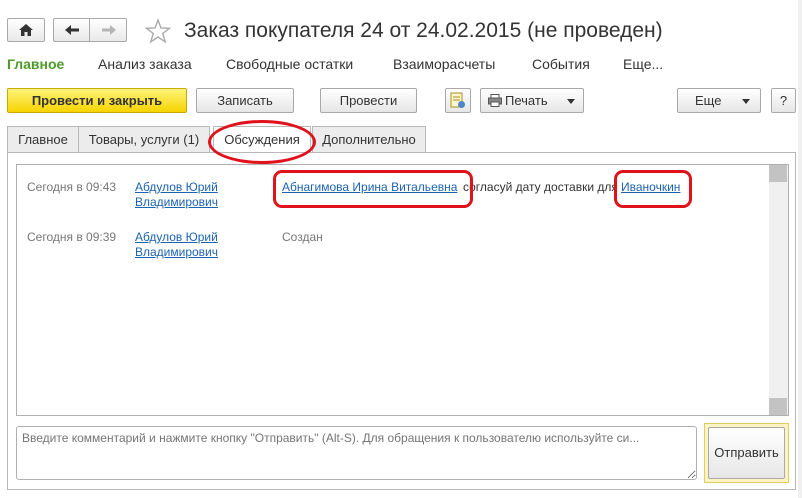 This screenshot has width=802, height=498. What do you see at coordinates (262, 140) in the screenshot?
I see `tab-discussions: Обсуждения` at bounding box center [262, 140].